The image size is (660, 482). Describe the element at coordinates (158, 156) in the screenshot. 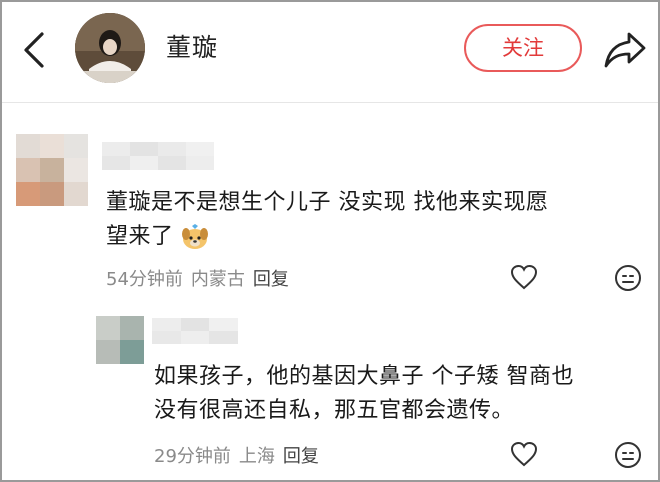

I see `commenter-name-blurred` at that location.